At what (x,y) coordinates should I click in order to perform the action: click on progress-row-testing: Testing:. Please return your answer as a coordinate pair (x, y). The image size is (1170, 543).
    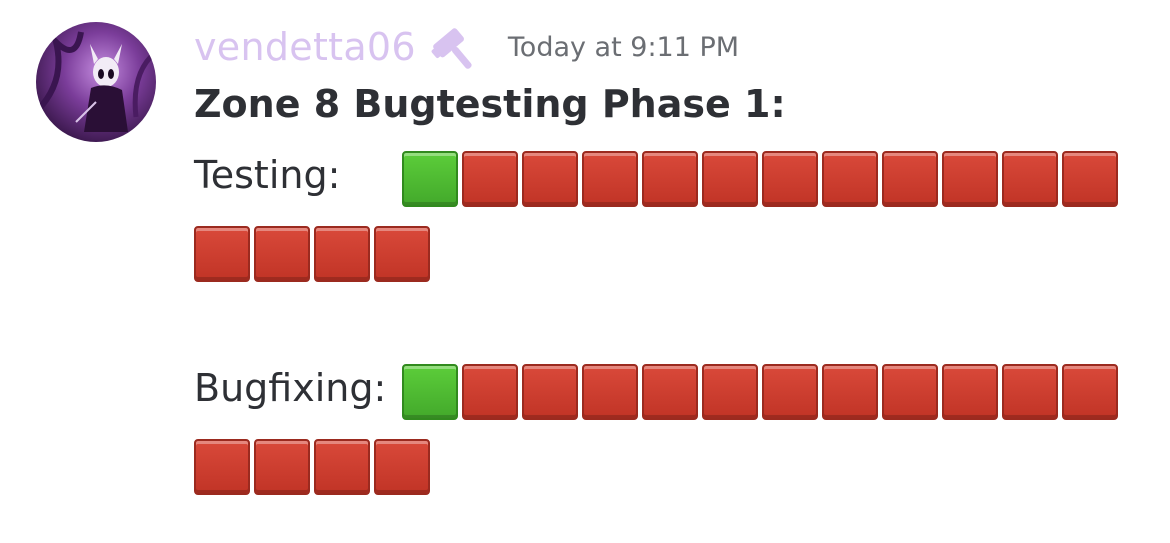
    Looking at the image, I should click on (267, 175).